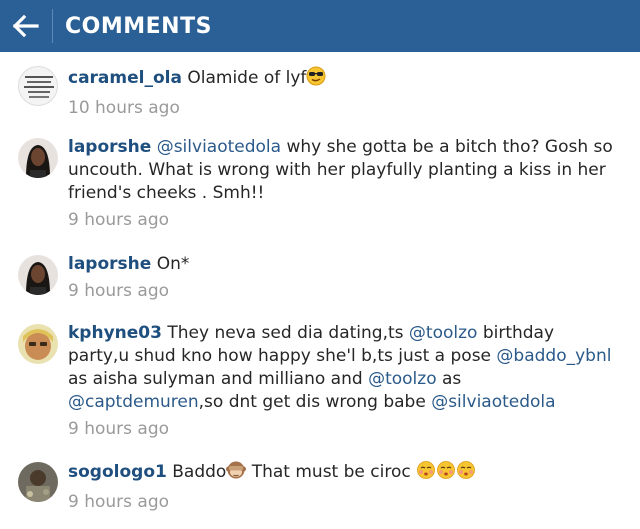 The image size is (640, 529). I want to click on text-avatar-icon, so click(39, 87).